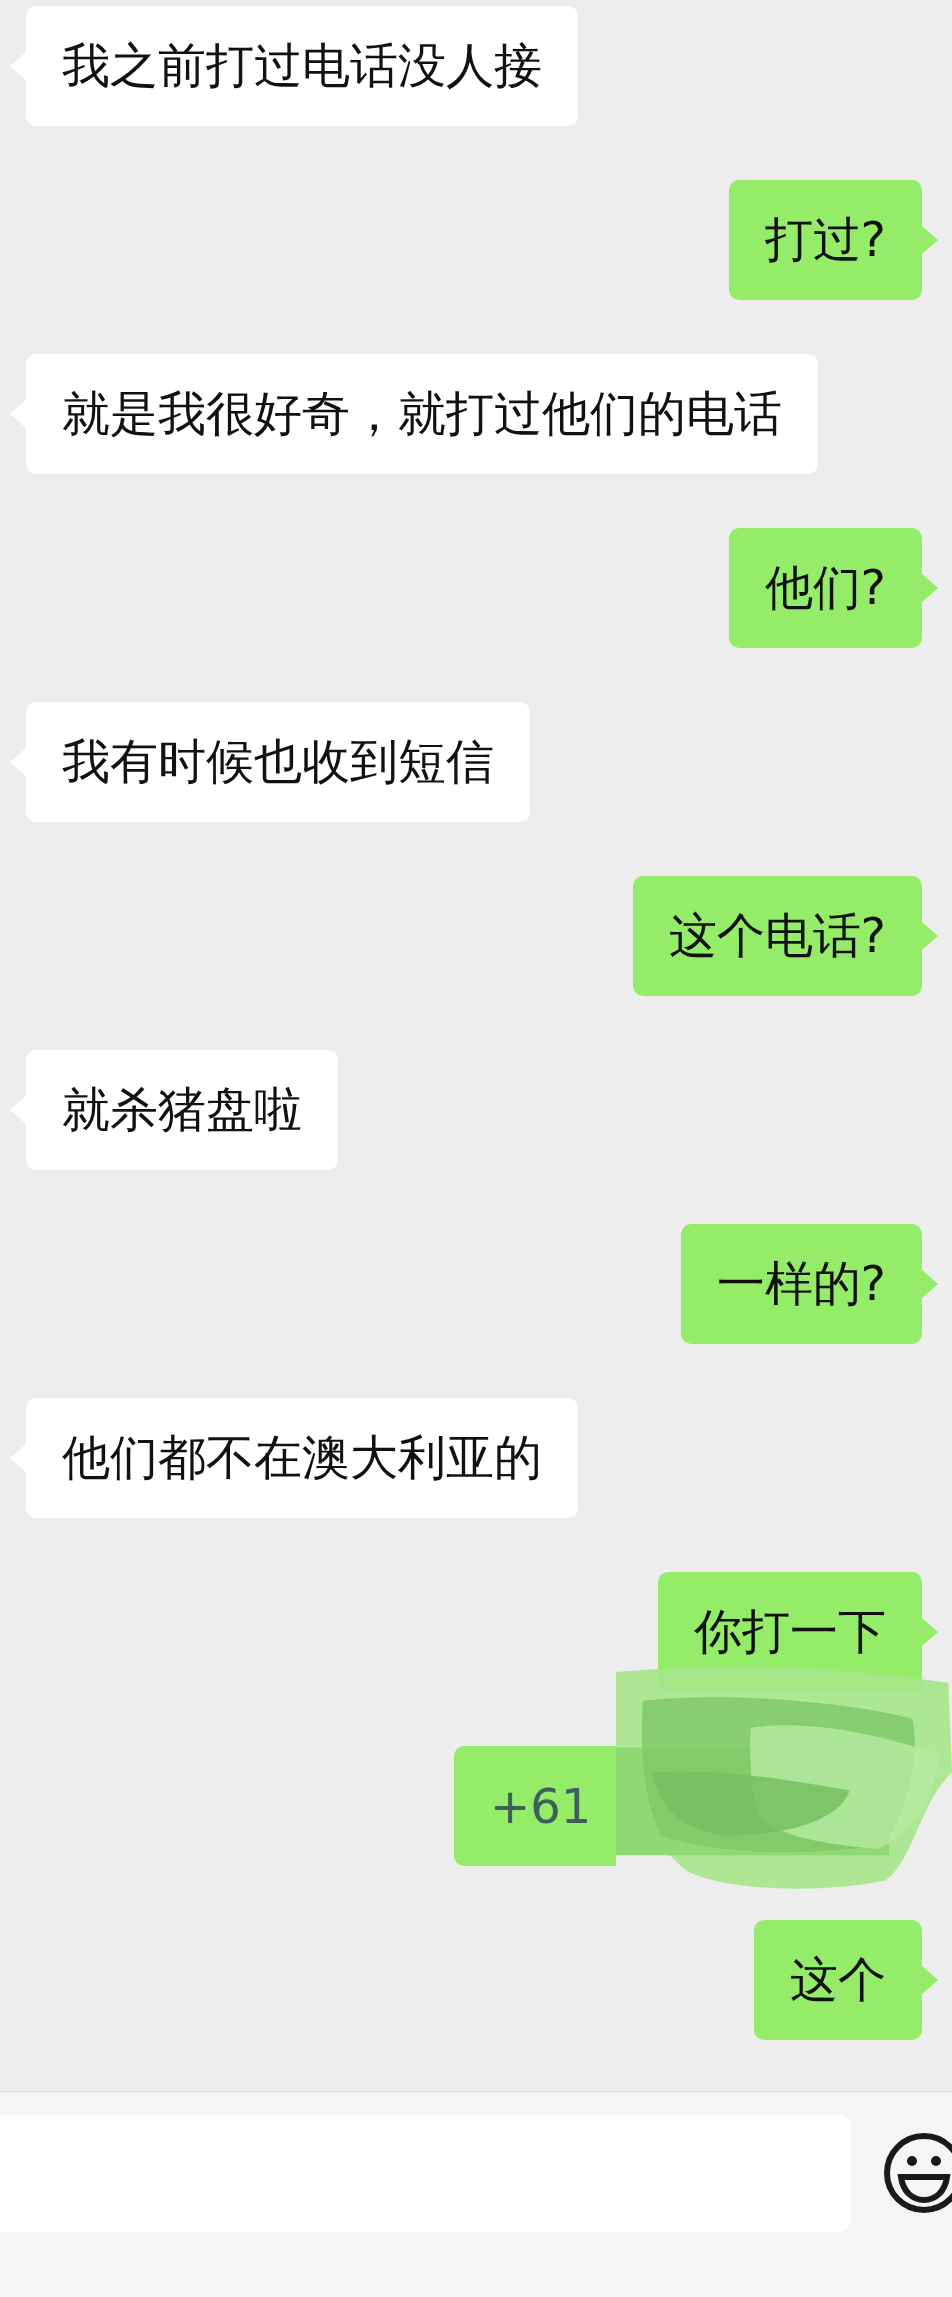 This screenshot has width=952, height=2297. Describe the element at coordinates (302, 1458) in the screenshot. I see `message-bubble: 他们都不在澳大利亚的` at that location.